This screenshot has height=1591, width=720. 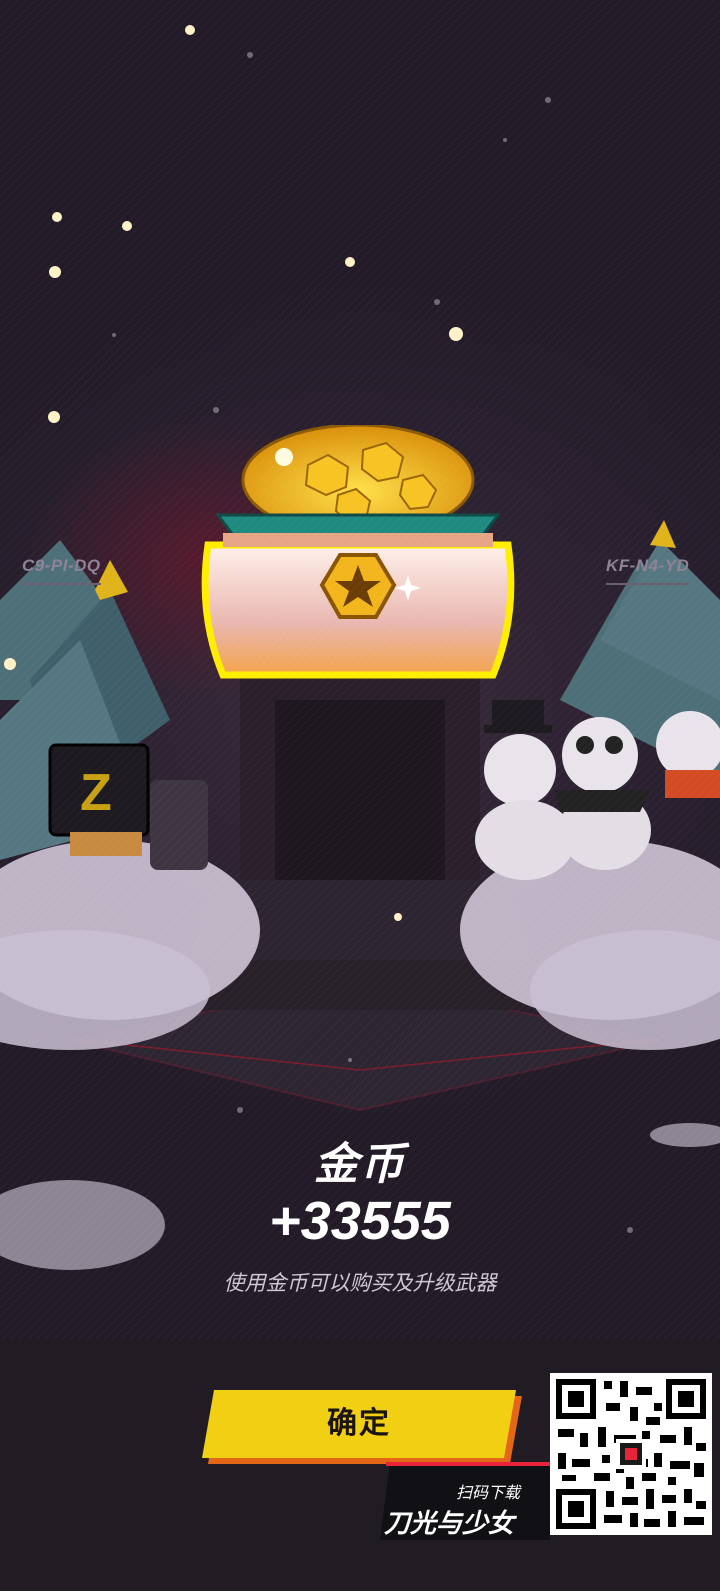 What do you see at coordinates (360, 1164) in the screenshot?
I see `reward-title: 金币` at bounding box center [360, 1164].